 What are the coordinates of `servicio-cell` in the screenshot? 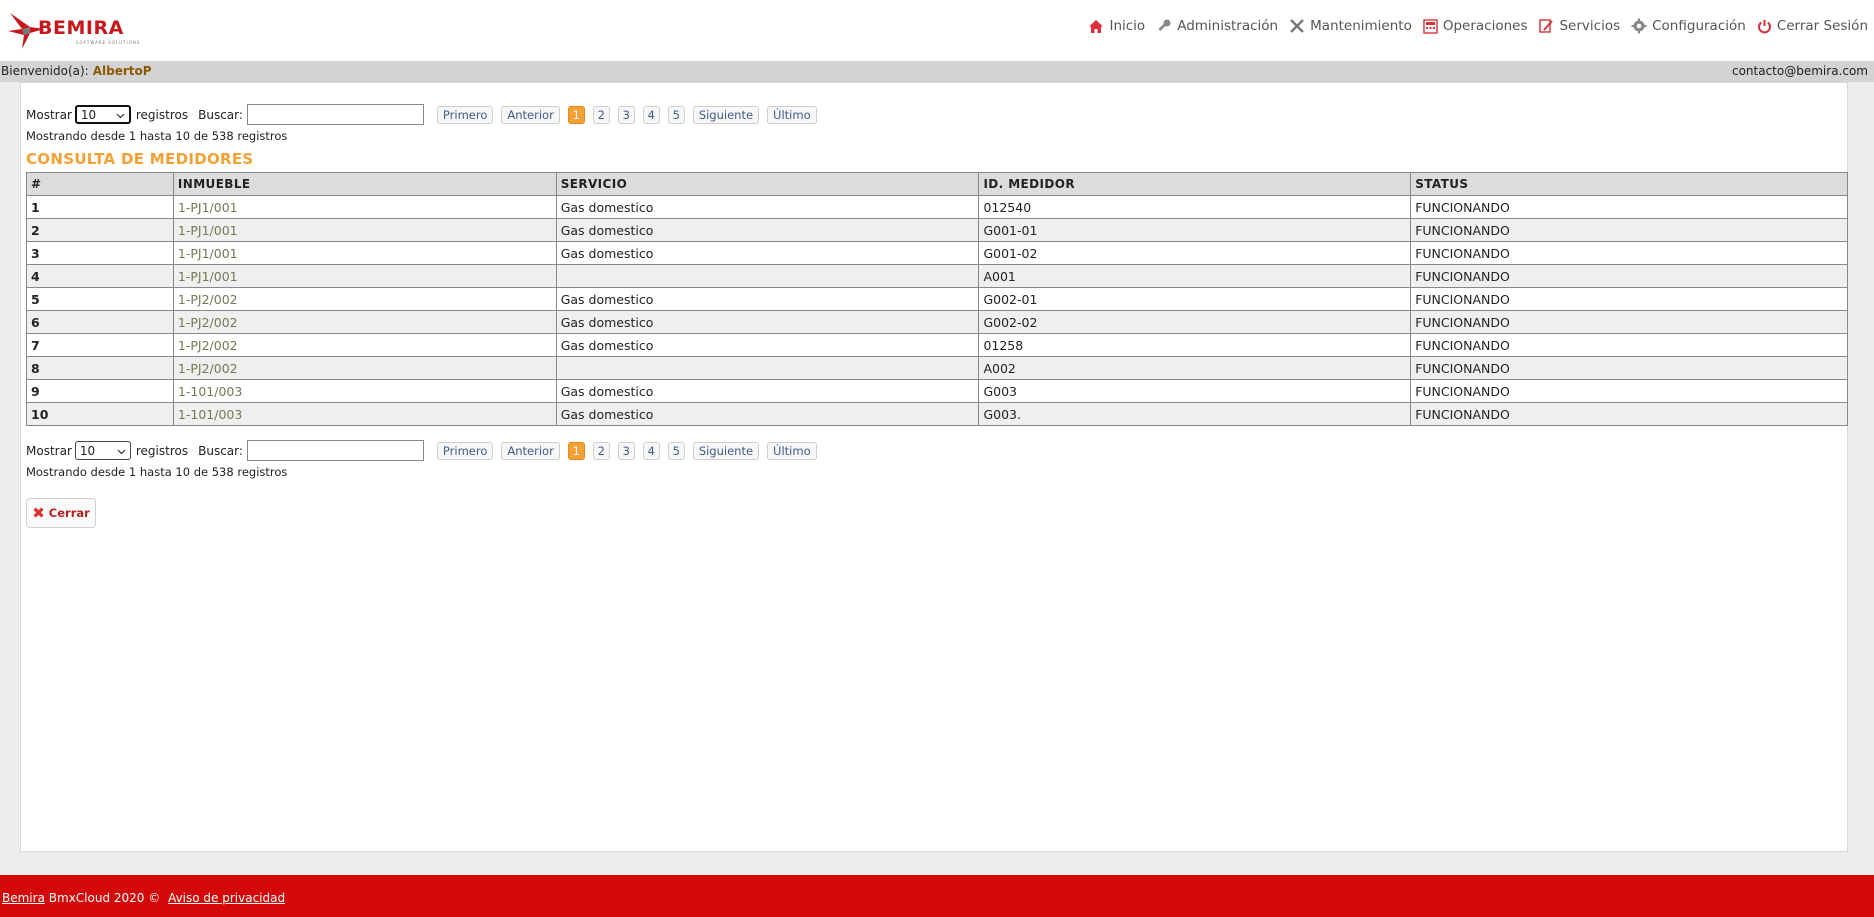 It's located at (767, 368).